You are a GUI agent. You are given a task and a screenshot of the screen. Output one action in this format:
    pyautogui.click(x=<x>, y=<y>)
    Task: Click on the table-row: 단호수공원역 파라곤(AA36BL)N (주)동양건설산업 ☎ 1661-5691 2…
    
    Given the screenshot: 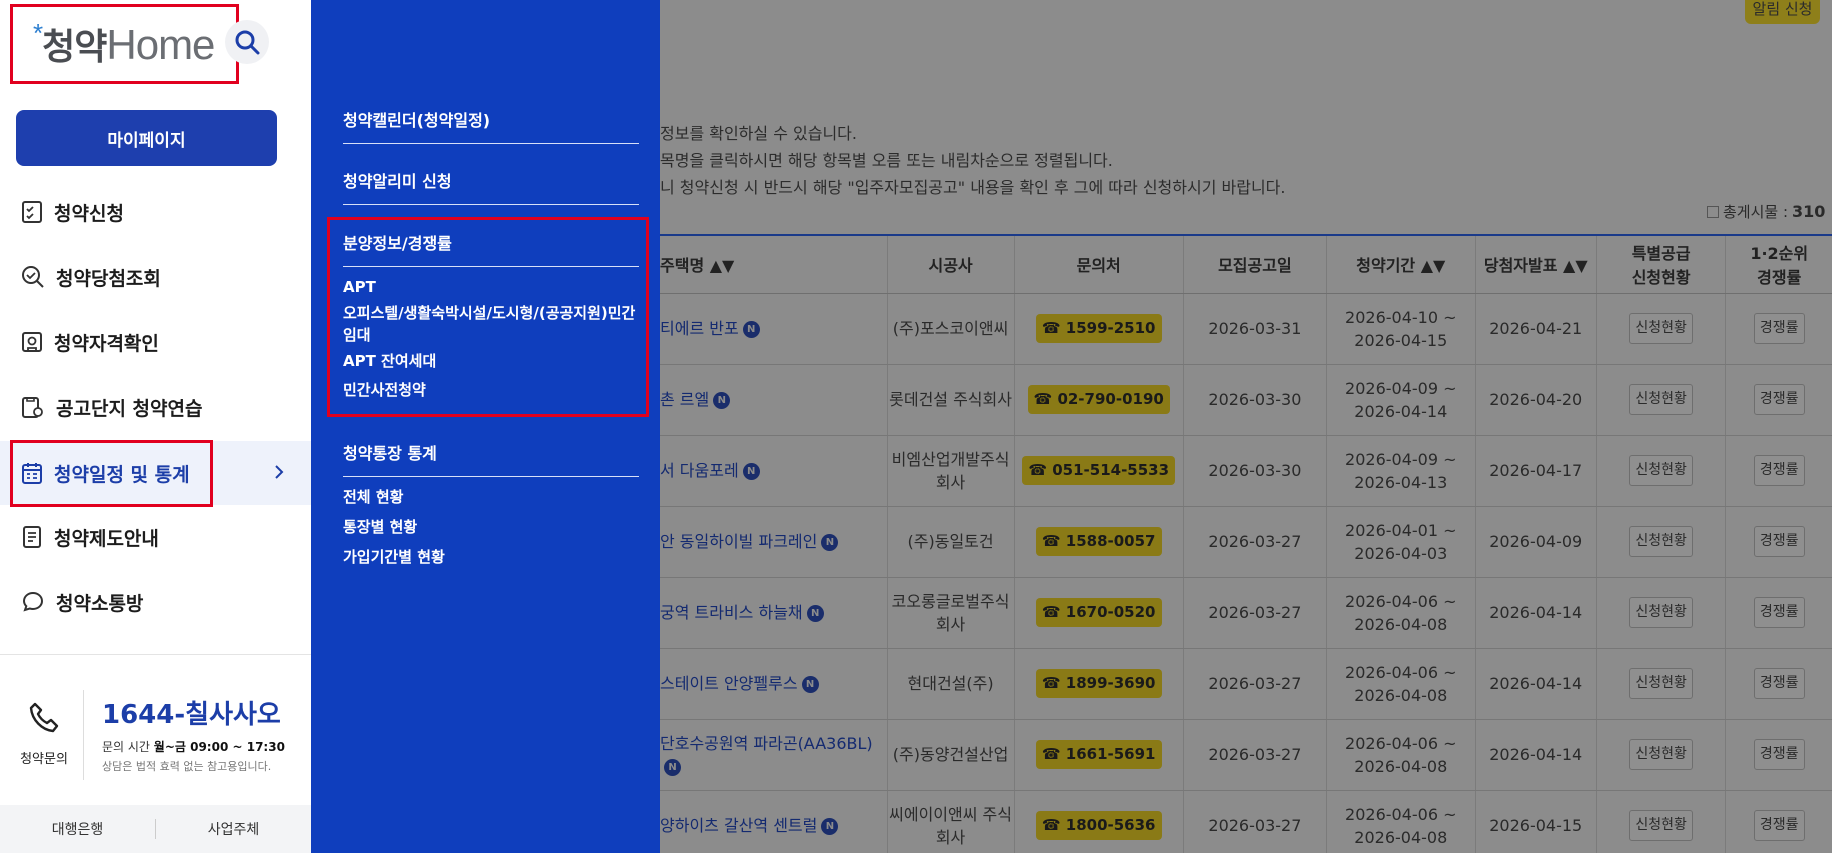 What is the action you would take?
    pyautogui.click(x=1246, y=755)
    